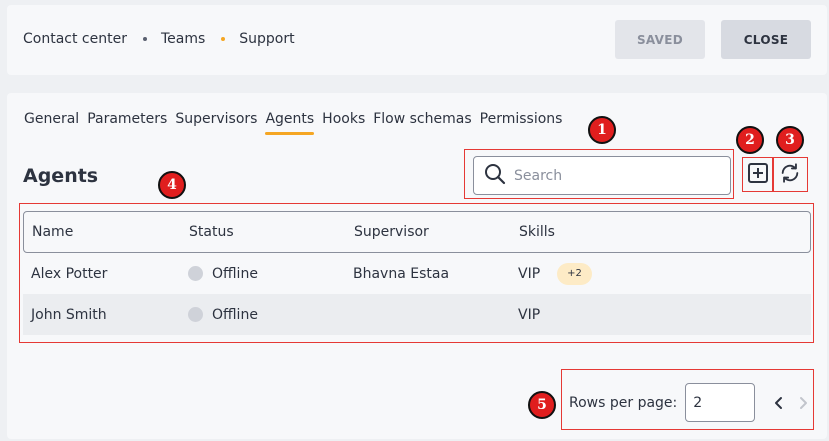 This screenshot has height=441, width=829. What do you see at coordinates (766, 39) in the screenshot?
I see `close-button: CLOSE` at bounding box center [766, 39].